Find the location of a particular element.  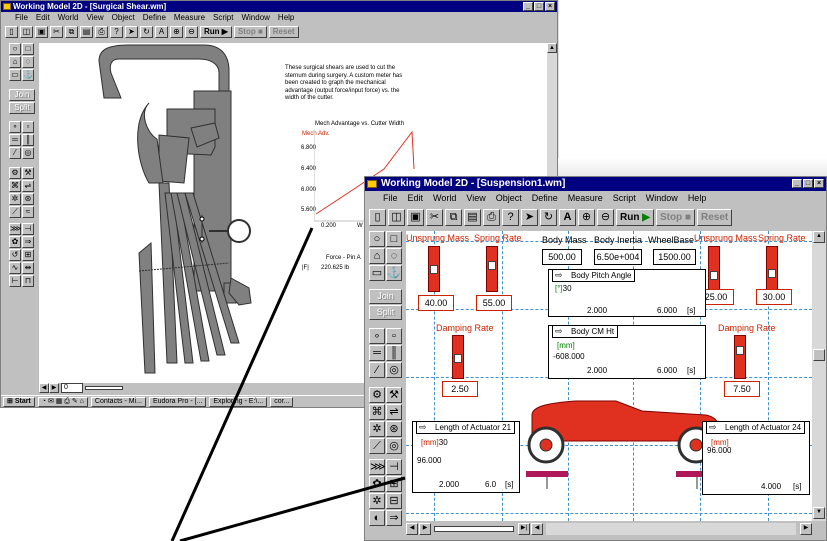

zoom-out-icon: ⊖ is located at coordinates (191, 32).